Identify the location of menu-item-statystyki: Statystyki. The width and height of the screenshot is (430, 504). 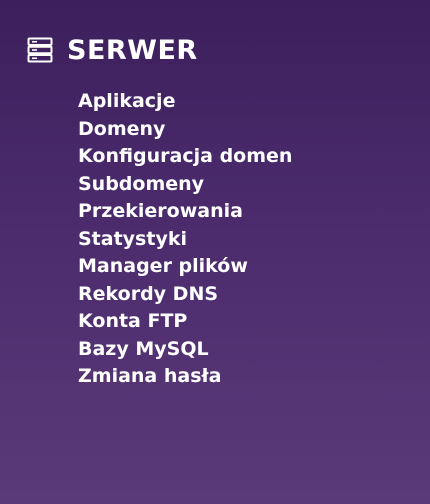
(185, 240).